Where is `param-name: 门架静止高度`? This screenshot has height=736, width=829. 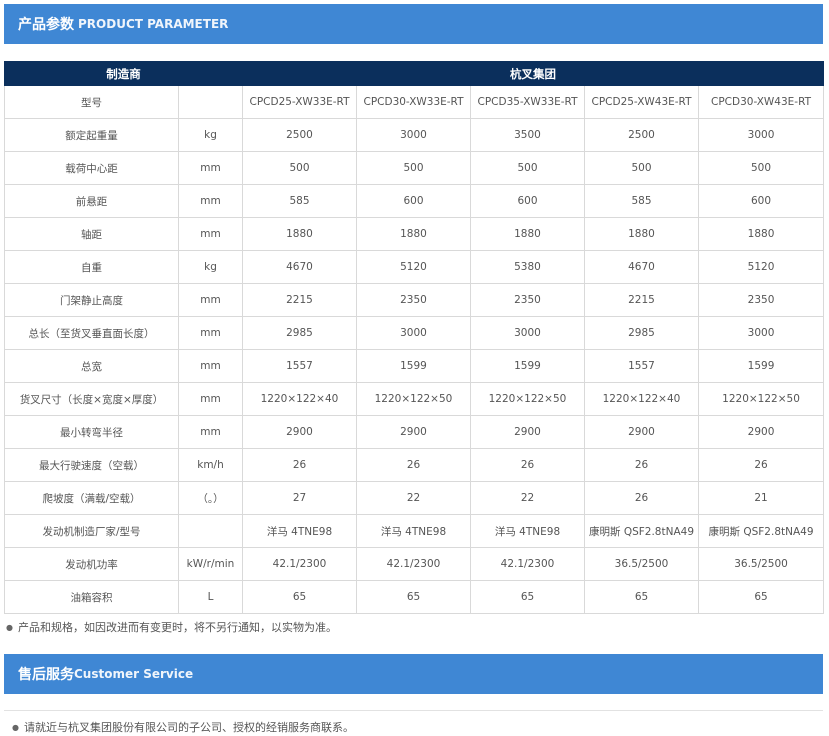
param-name: 门架静止高度 is located at coordinates (91, 300).